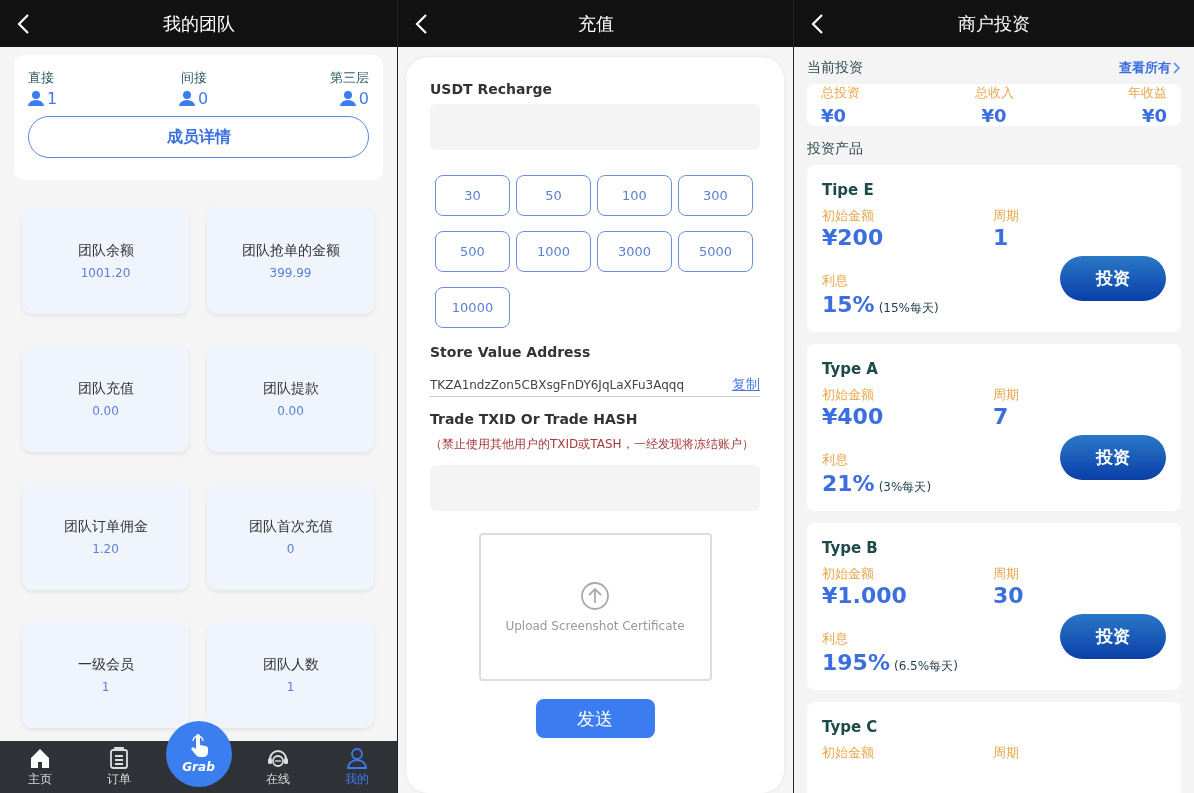  I want to click on stat-value: 1001.20, so click(105, 272).